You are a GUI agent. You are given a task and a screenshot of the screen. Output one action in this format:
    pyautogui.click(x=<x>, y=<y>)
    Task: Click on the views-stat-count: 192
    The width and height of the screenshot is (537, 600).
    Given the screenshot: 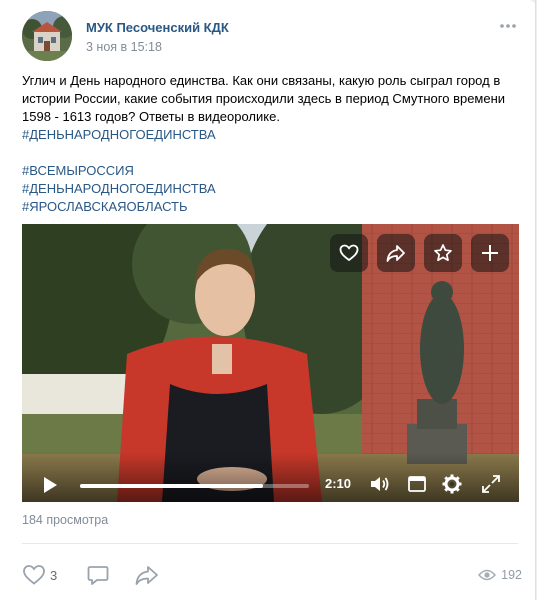 What is the action you would take?
    pyautogui.click(x=511, y=575)
    